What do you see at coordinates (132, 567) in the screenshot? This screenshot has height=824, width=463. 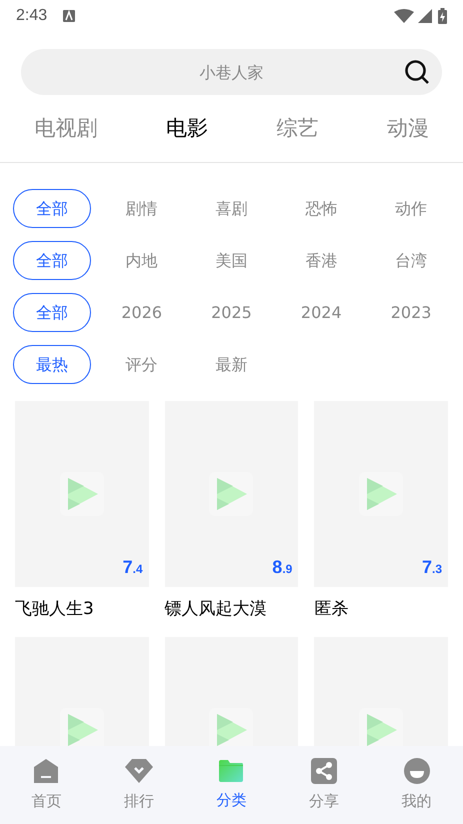 I see `rating: 7.4` at bounding box center [132, 567].